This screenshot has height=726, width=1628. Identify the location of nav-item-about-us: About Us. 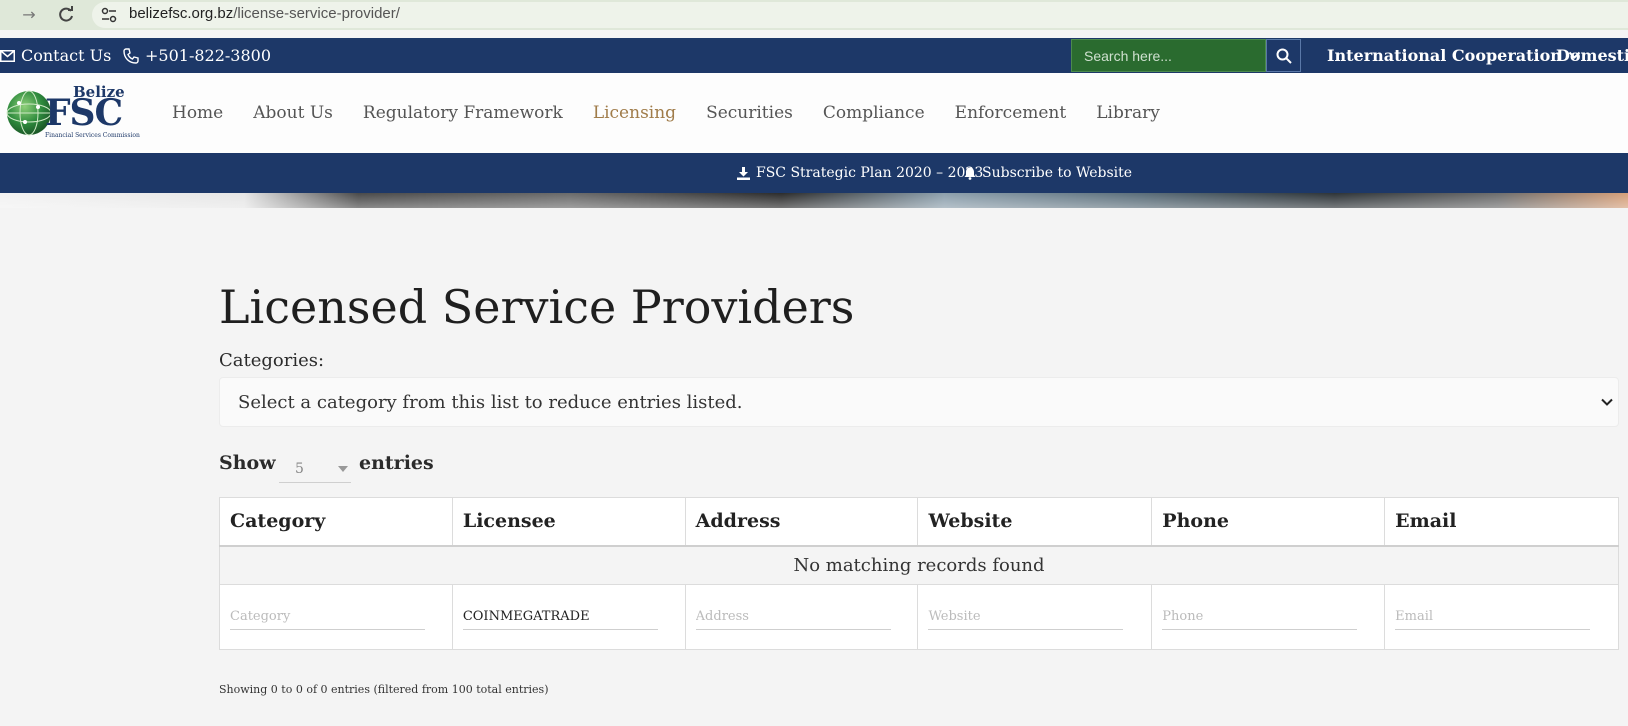
(293, 113).